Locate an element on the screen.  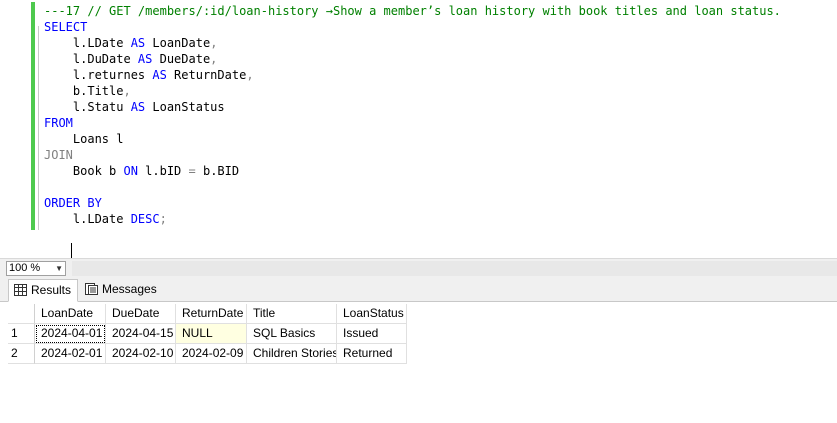
code-token: LoanDate is located at coordinates (178, 43).